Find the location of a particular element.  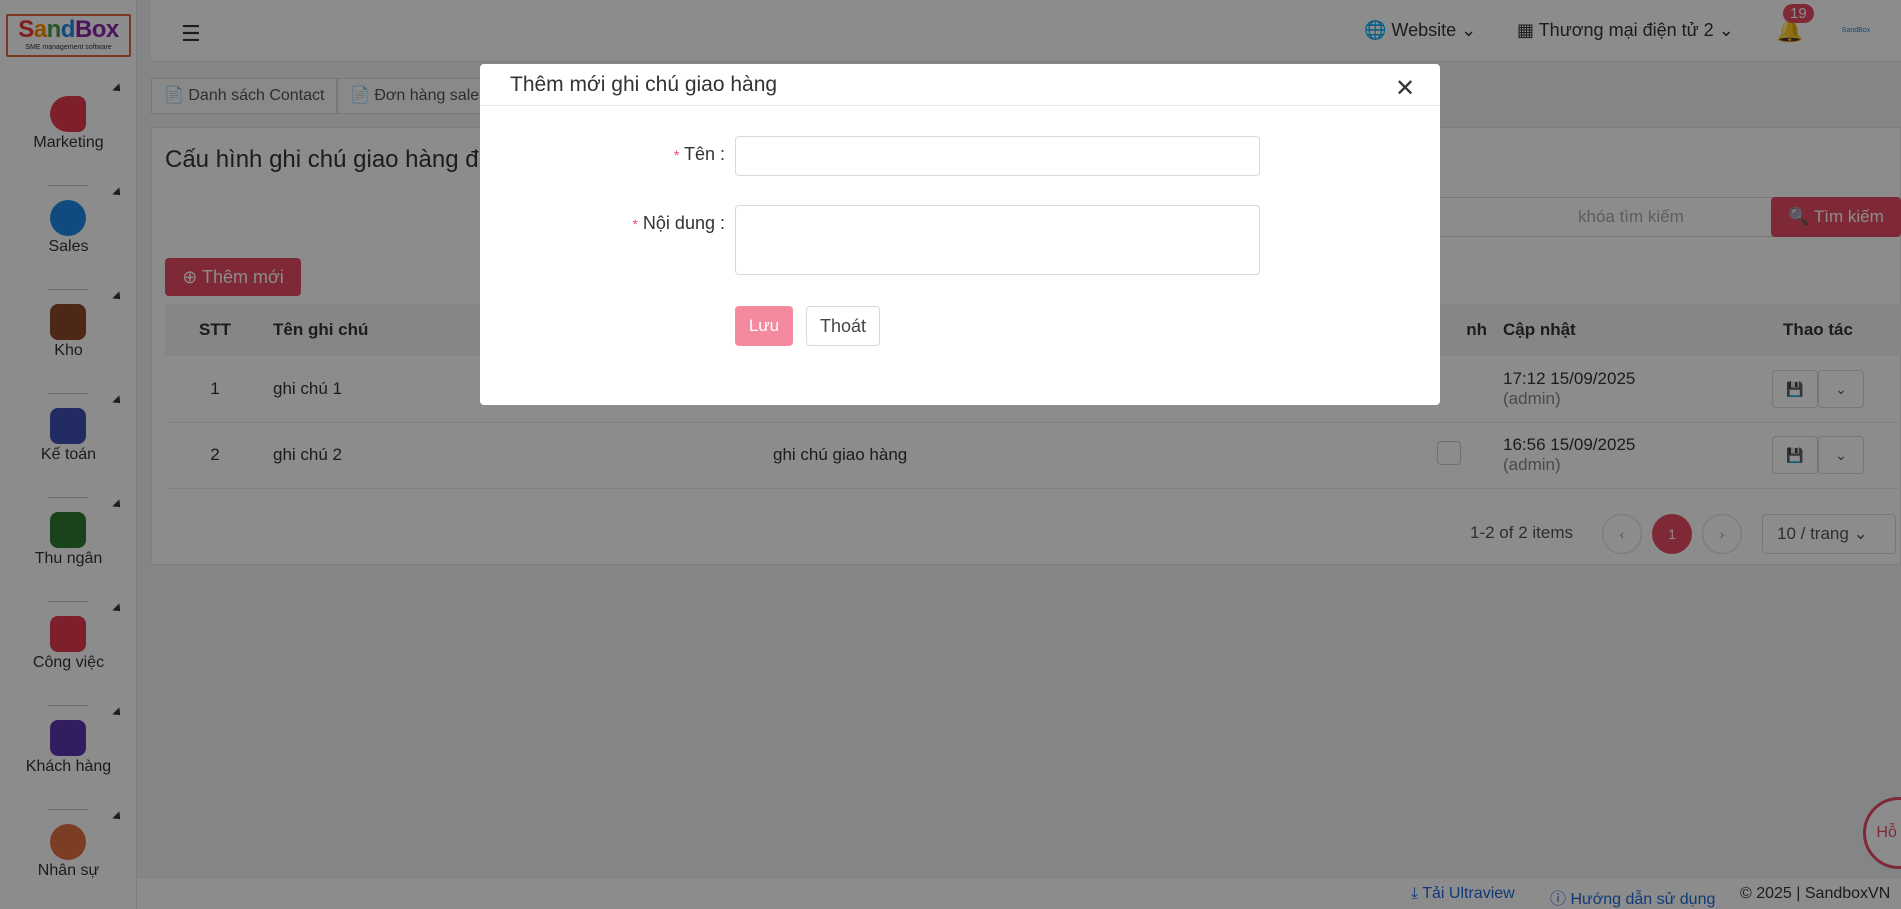

save-button: Lưu is located at coordinates (764, 326).